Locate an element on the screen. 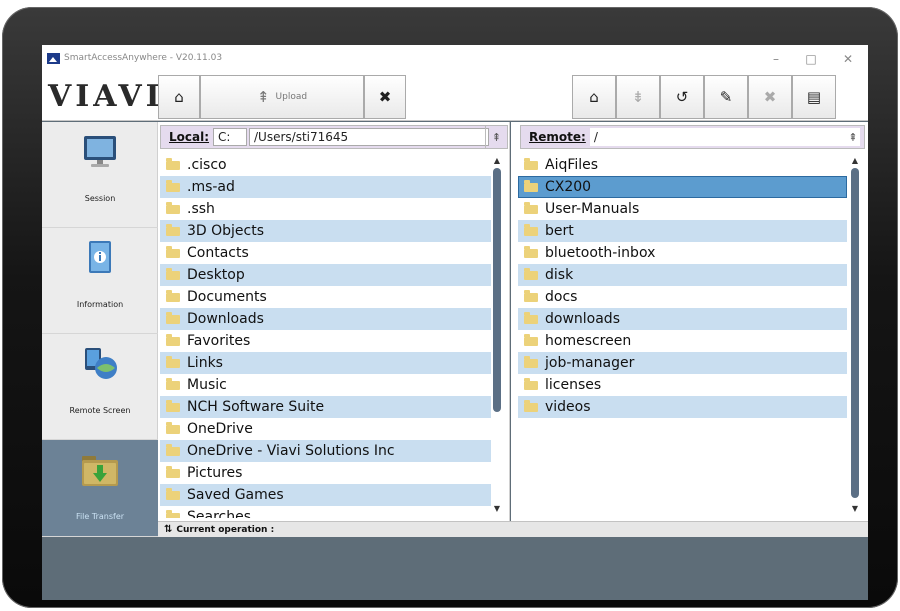  list-item: job-manager is located at coordinates (682, 363).